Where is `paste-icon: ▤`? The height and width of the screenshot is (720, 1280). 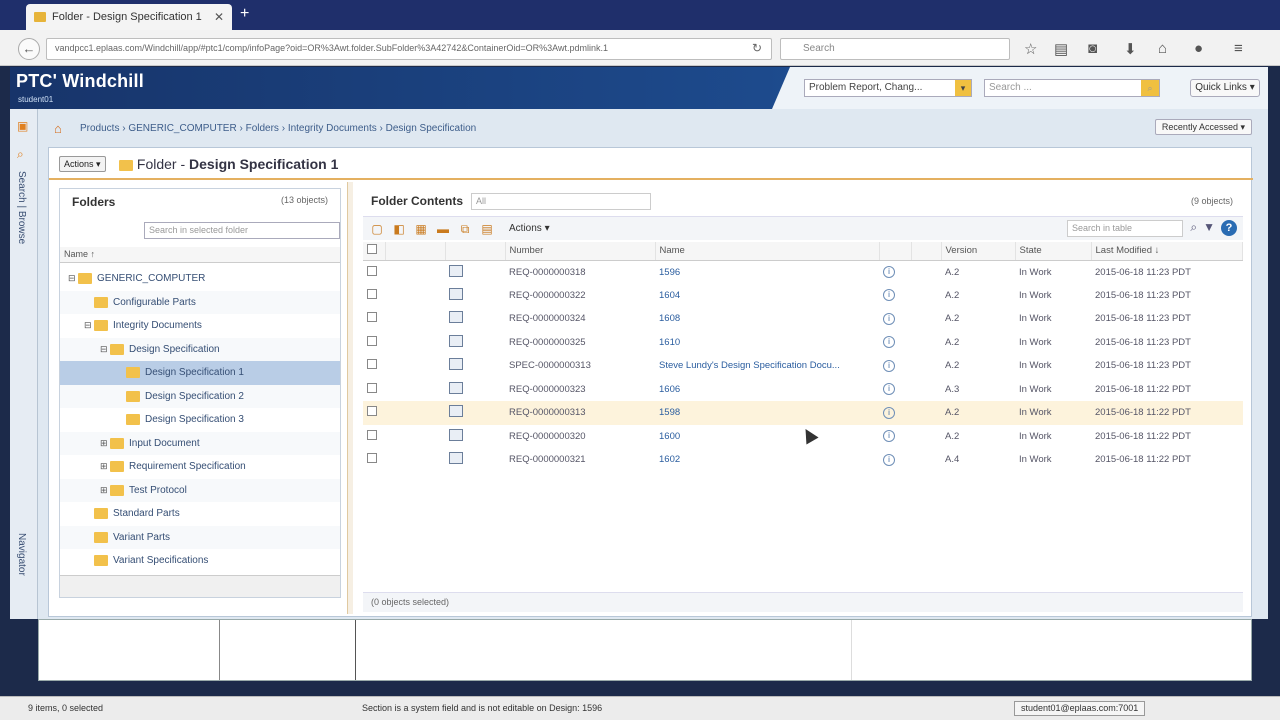
paste-icon: ▤ is located at coordinates (487, 229).